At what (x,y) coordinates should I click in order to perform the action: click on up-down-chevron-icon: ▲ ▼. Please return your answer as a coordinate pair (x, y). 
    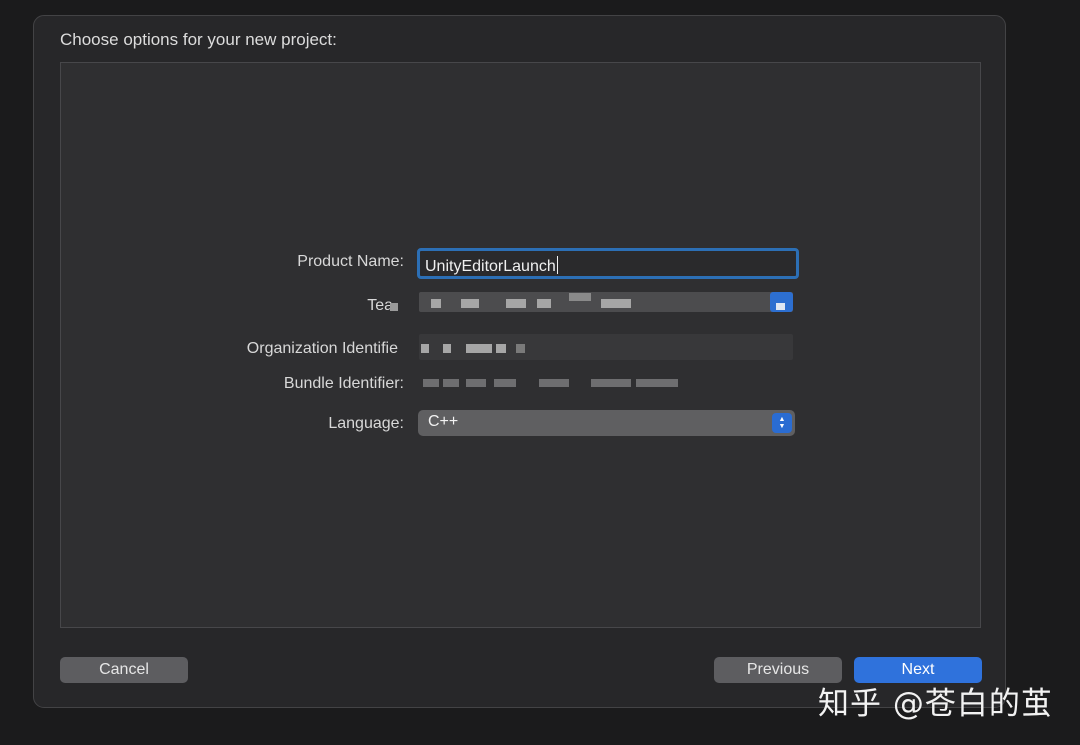
    Looking at the image, I should click on (782, 423).